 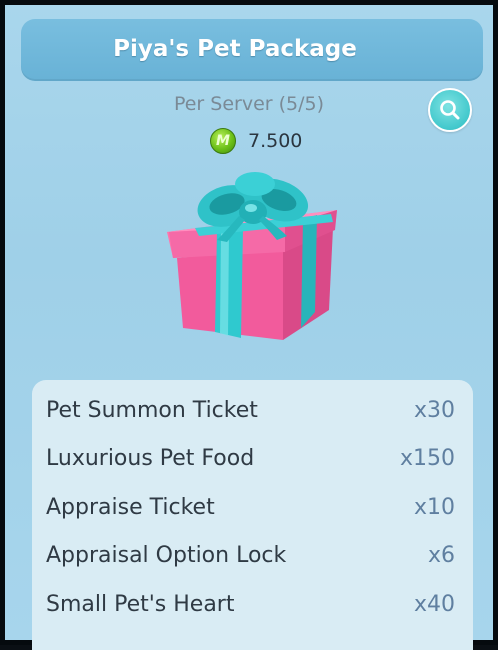 What do you see at coordinates (150, 458) in the screenshot?
I see `item-name: Luxurious Pet Food` at bounding box center [150, 458].